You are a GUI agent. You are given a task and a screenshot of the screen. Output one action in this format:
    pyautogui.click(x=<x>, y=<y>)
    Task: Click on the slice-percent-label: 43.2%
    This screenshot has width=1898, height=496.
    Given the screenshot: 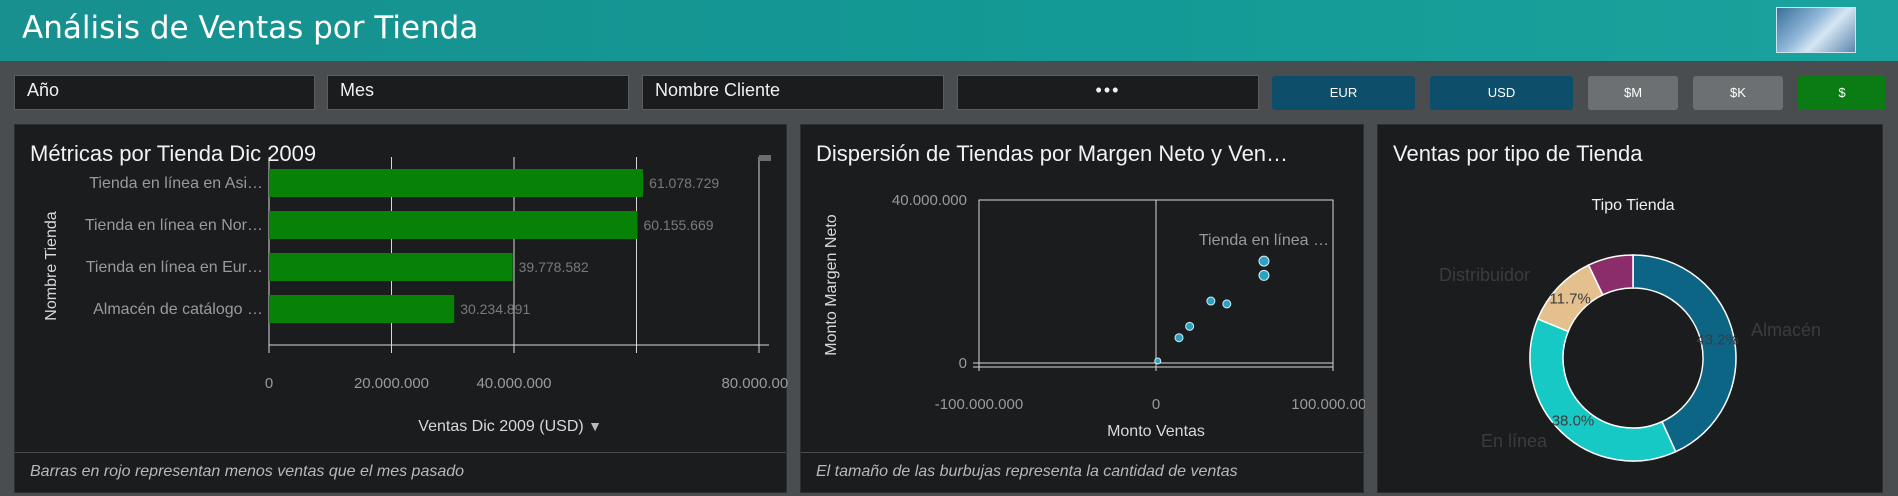 What is the action you would take?
    pyautogui.click(x=1717, y=340)
    